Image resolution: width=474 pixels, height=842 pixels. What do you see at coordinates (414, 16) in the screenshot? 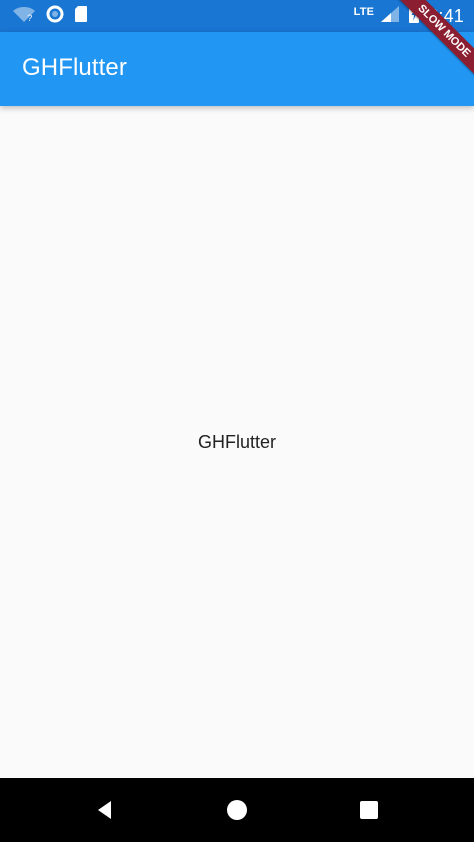
I see `battery-charging-icon` at bounding box center [414, 16].